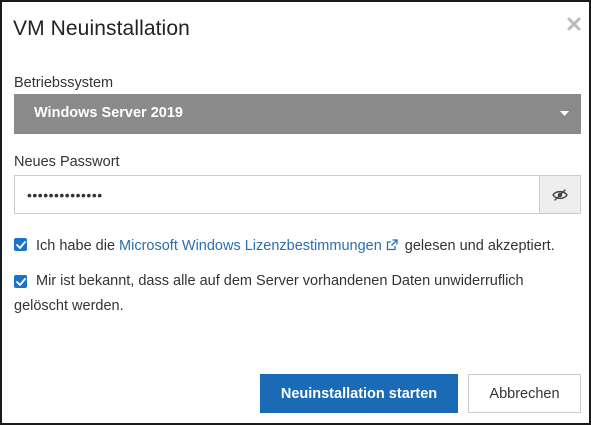 This screenshot has height=425, width=591. I want to click on license-text-prefix: Ich habe die, so click(78, 246).